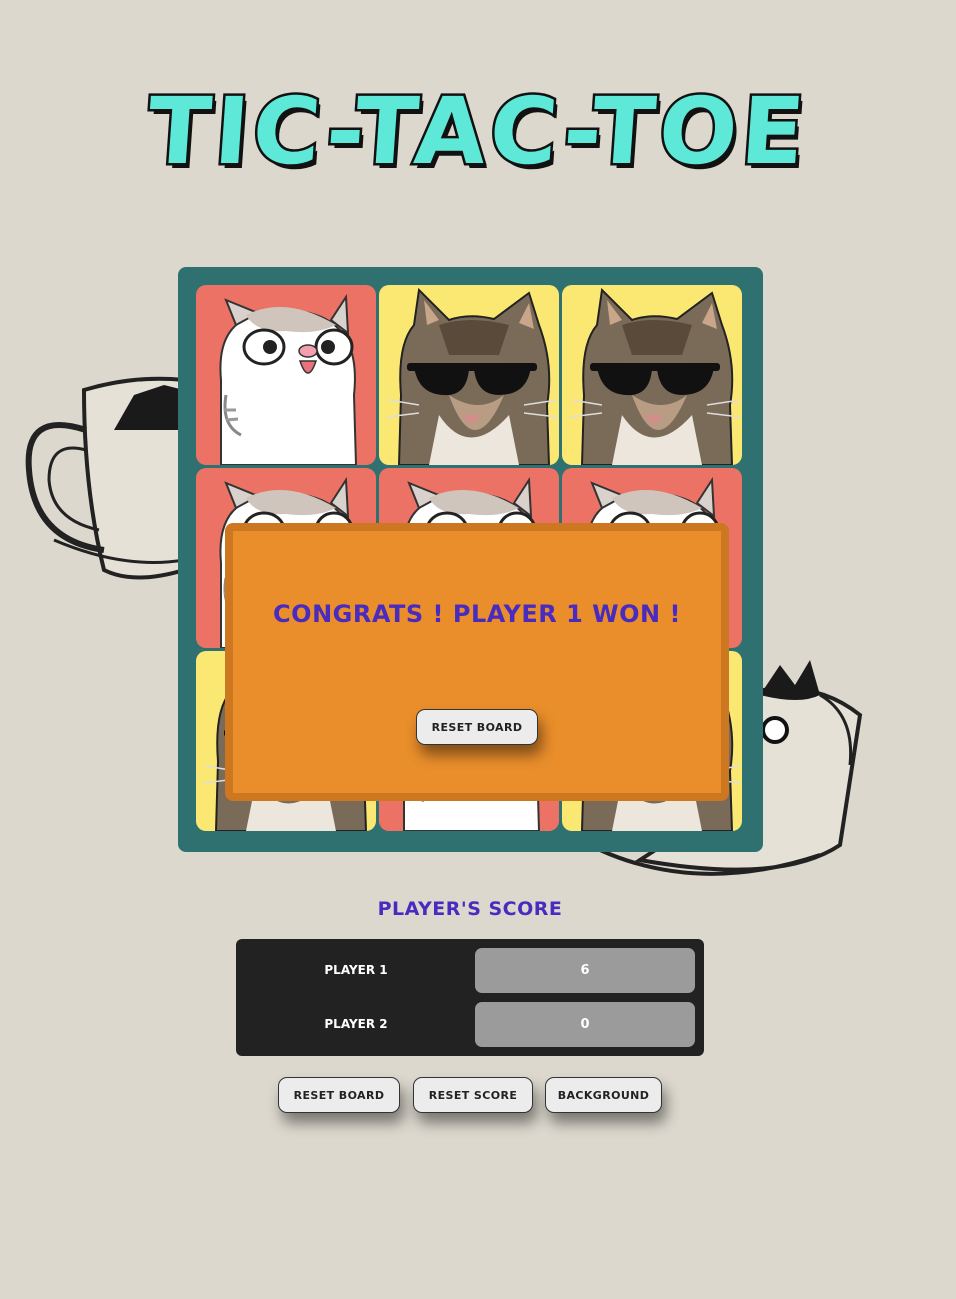 The width and height of the screenshot is (956, 1299). What do you see at coordinates (470, 909) in the screenshot?
I see `score-title: PLAYER'S SCORE` at bounding box center [470, 909].